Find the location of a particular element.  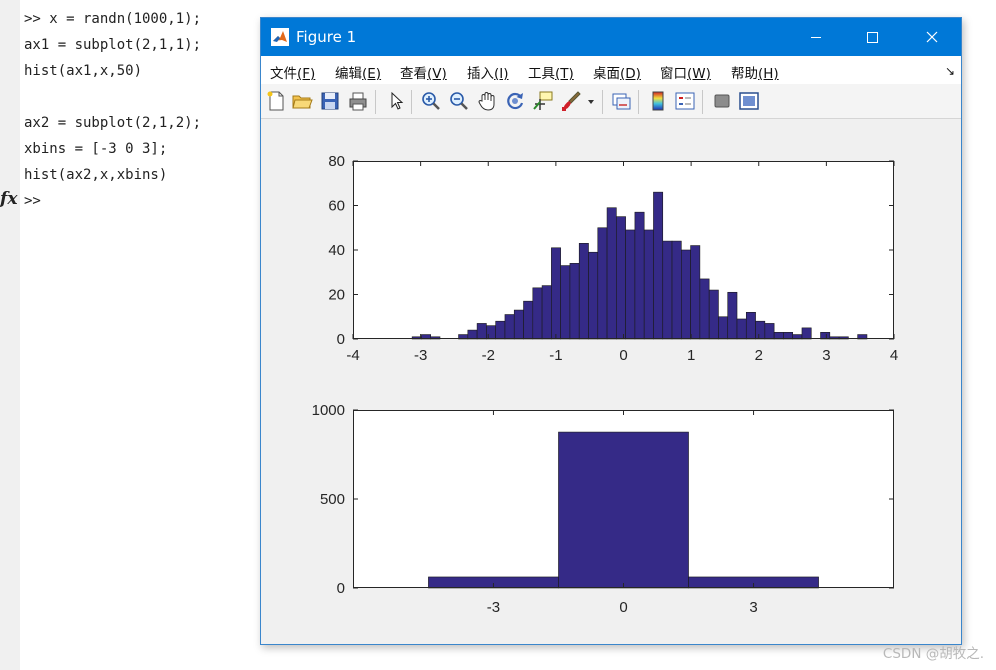

command-prompt: >> is located at coordinates (112, 201).